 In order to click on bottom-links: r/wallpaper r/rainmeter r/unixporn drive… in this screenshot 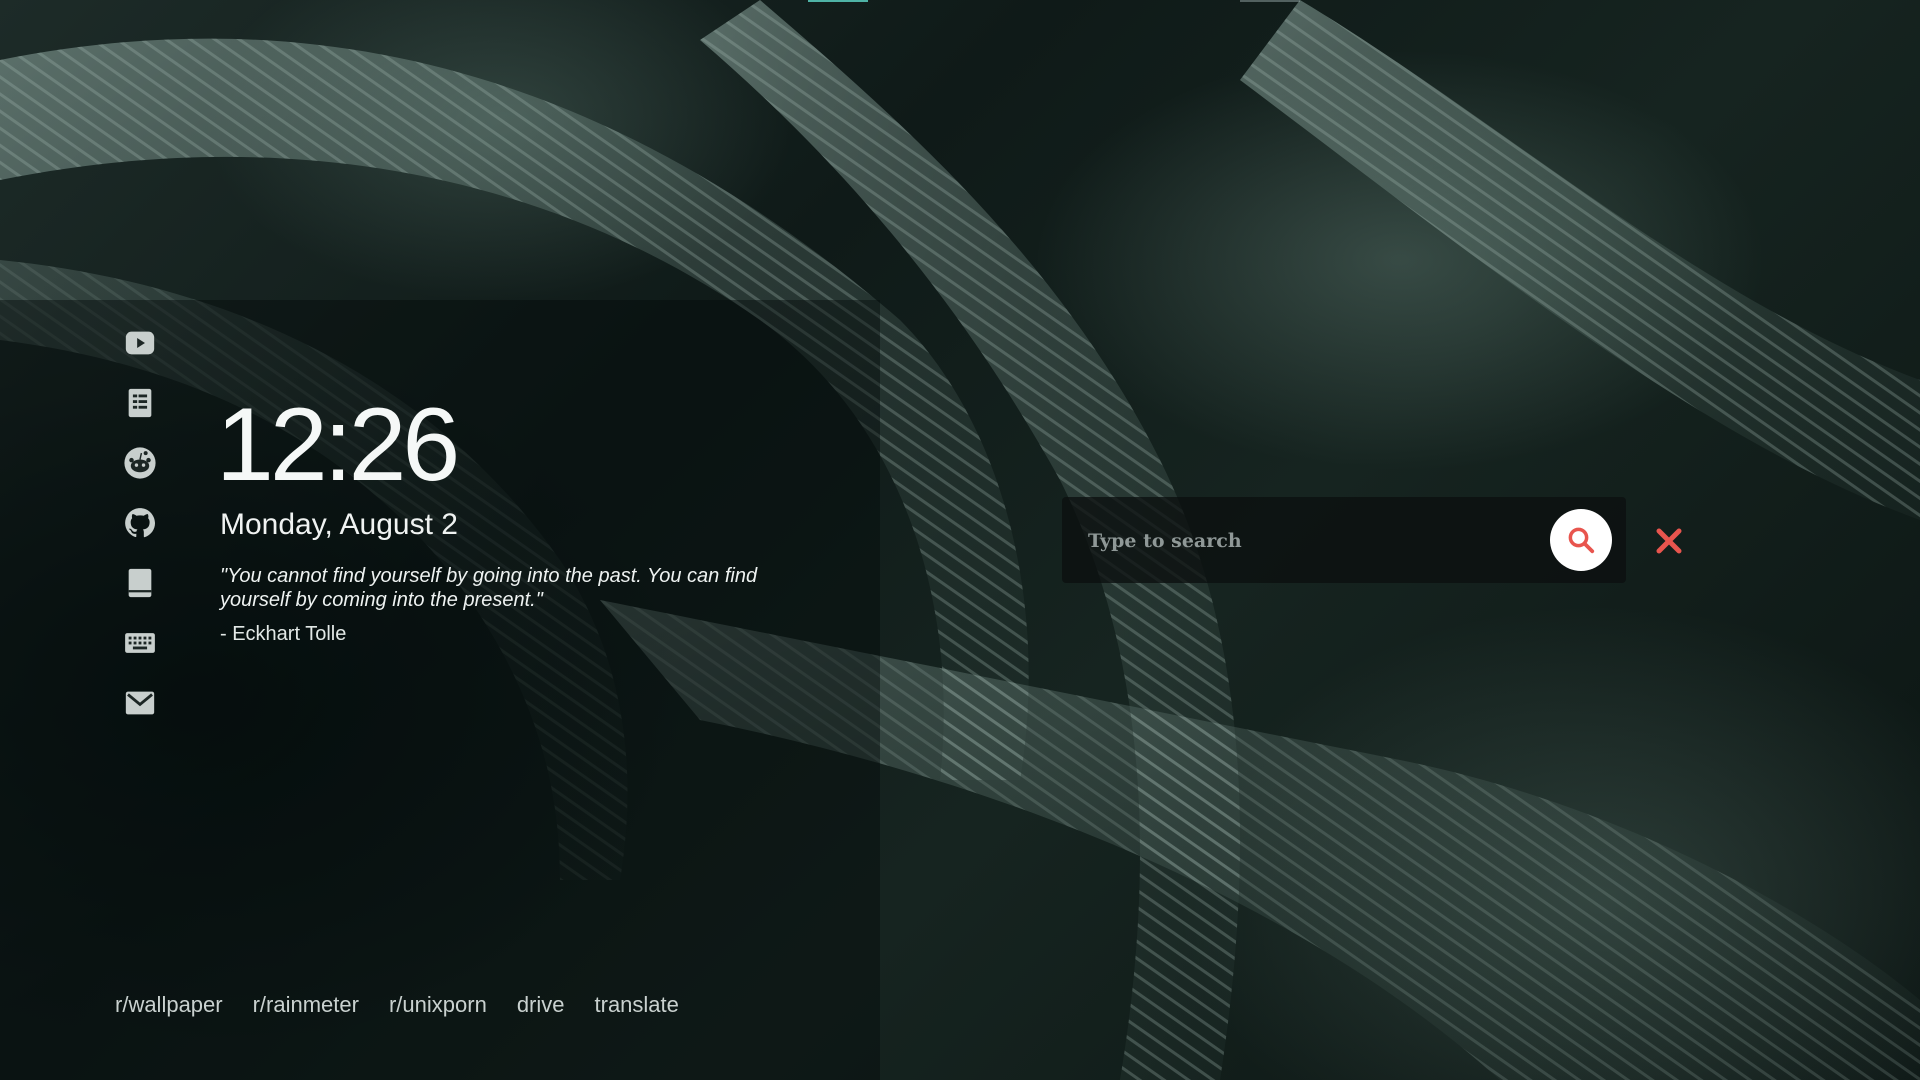, I will do `click(397, 1005)`.